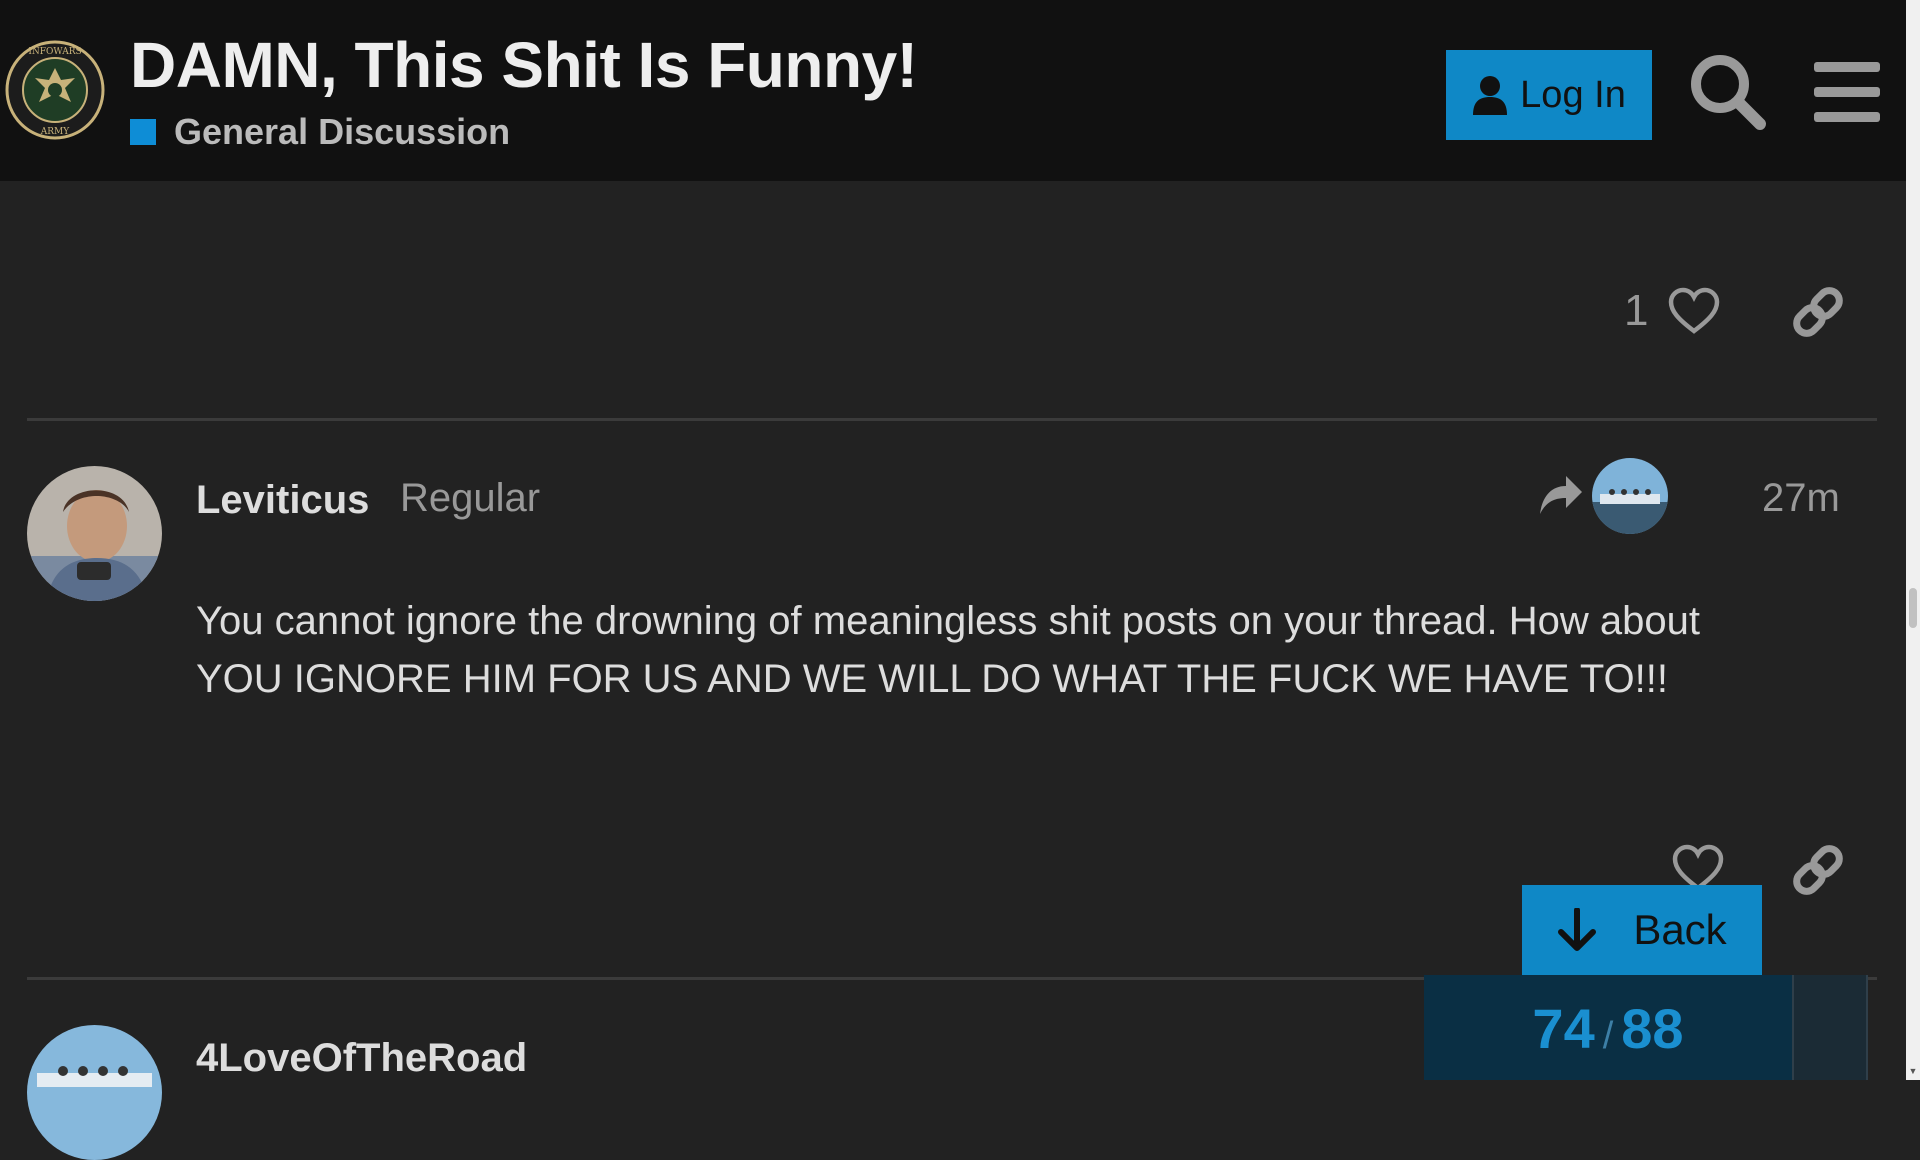 The width and height of the screenshot is (1920, 1160). I want to click on post-divider, so click(952, 419).